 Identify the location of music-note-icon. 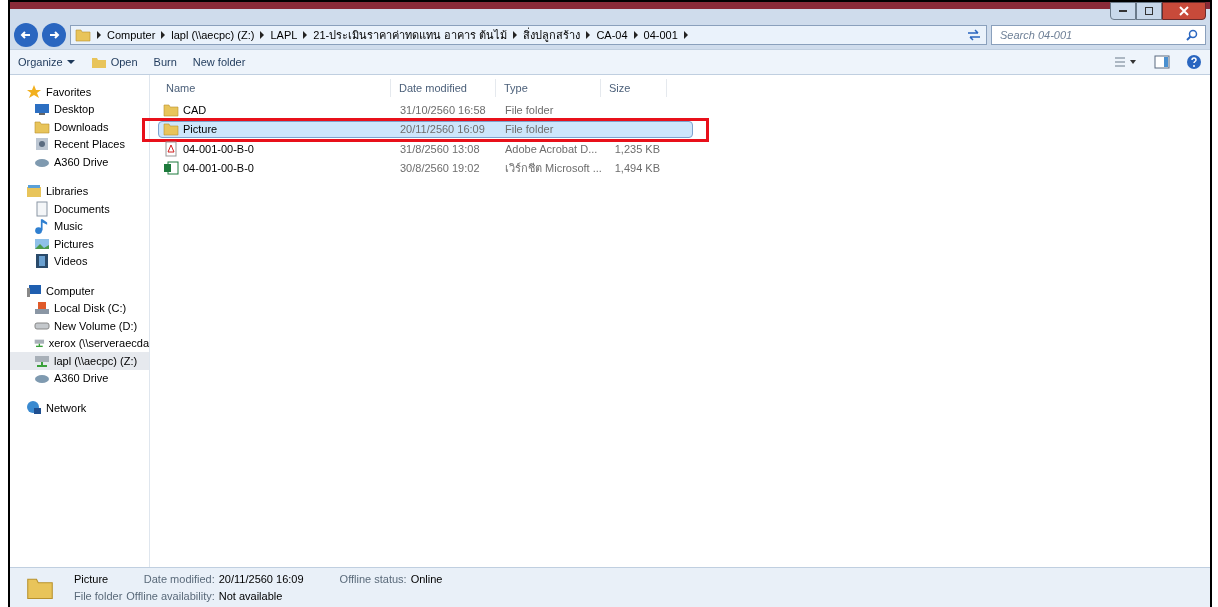
(42, 226).